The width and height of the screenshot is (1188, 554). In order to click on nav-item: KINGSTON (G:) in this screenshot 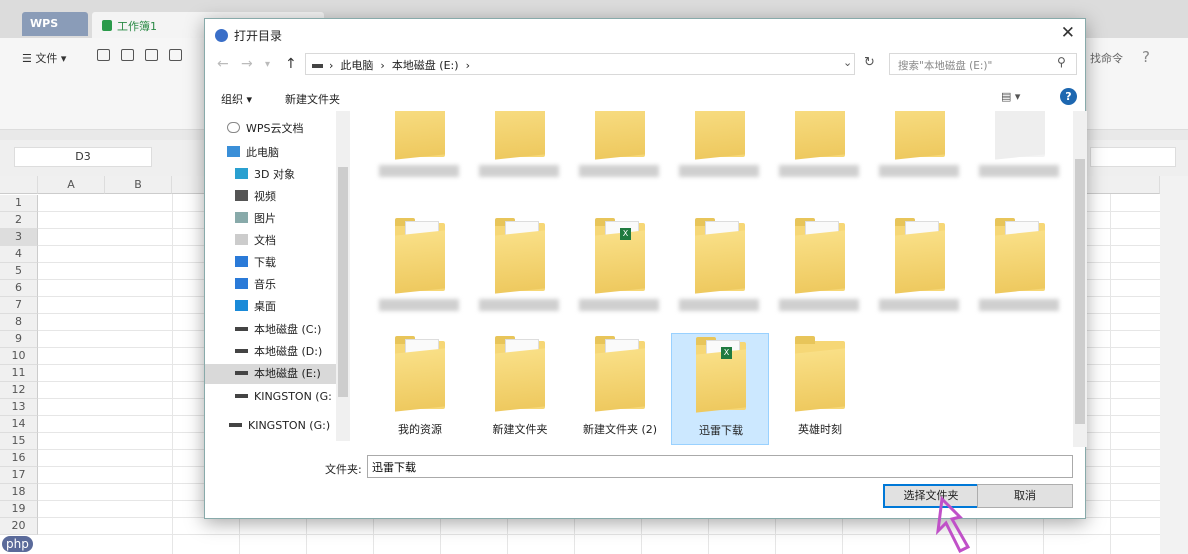, I will do `click(290, 426)`.